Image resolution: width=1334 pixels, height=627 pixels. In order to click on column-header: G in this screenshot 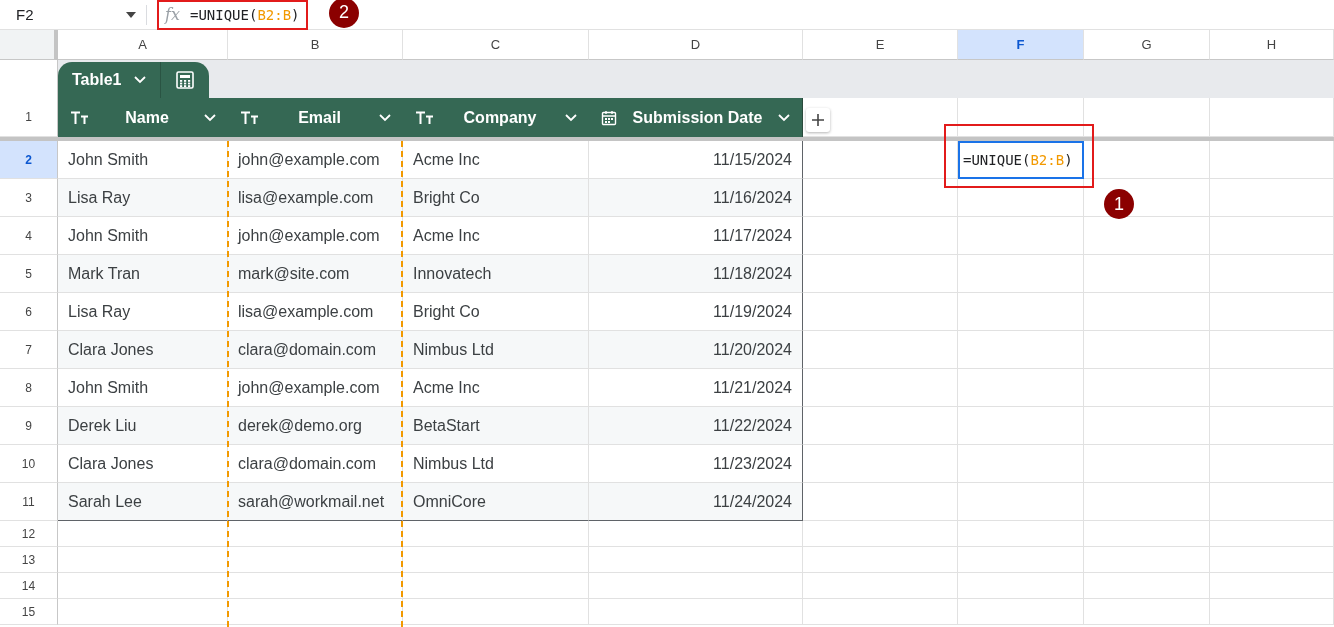, I will do `click(1147, 45)`.